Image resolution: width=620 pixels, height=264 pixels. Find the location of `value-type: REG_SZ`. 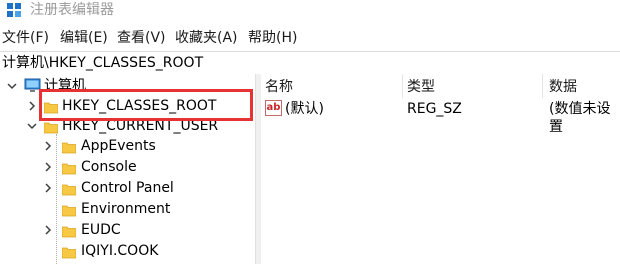

value-type: REG_SZ is located at coordinates (434, 109).